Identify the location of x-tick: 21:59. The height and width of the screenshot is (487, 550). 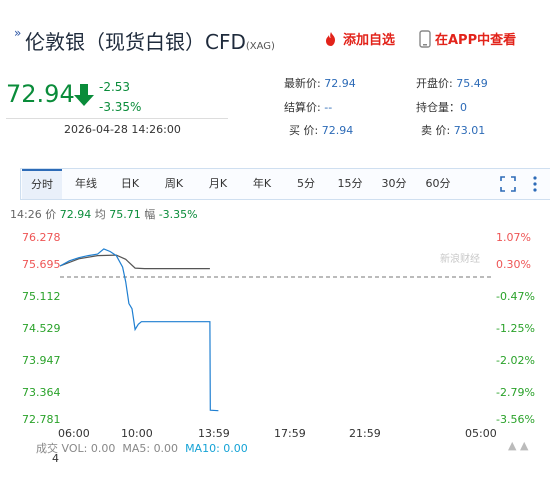
(365, 433).